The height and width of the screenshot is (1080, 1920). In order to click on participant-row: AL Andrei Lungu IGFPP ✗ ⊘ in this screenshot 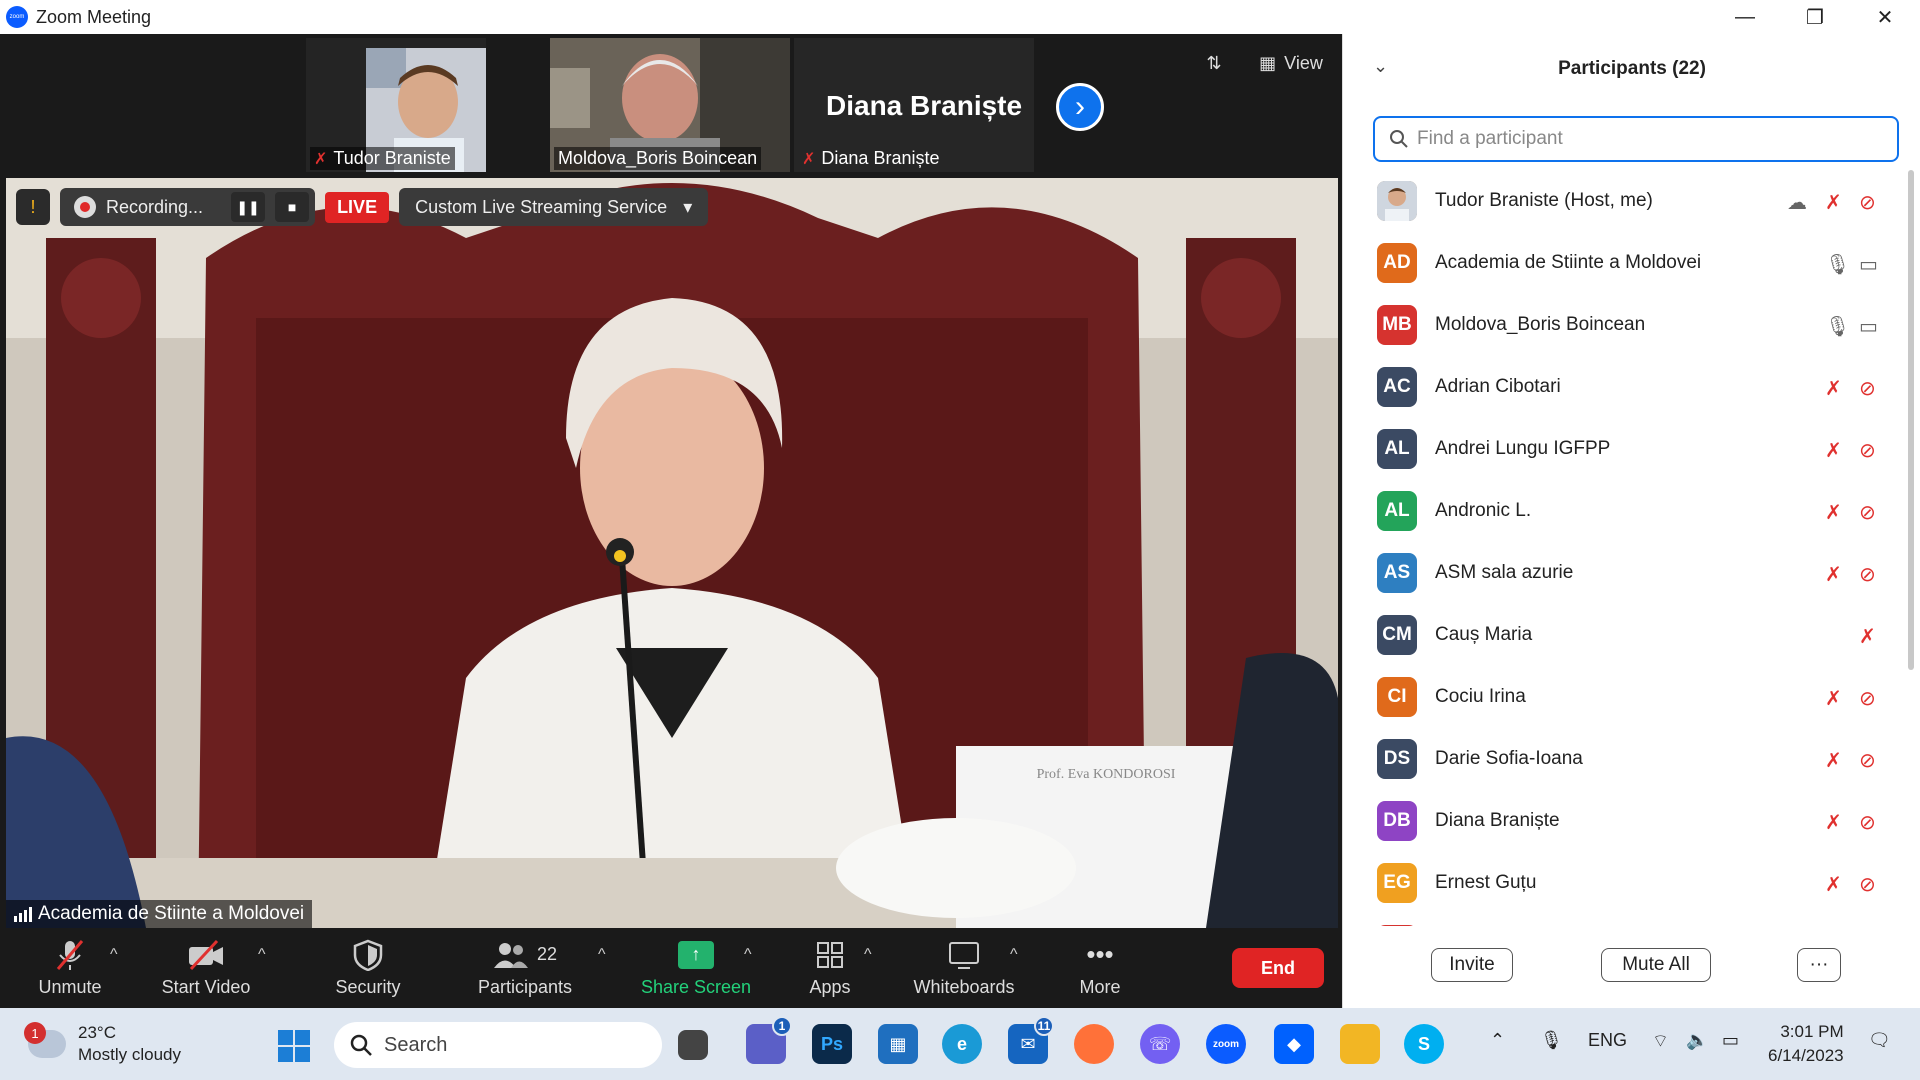, I will do `click(1623, 449)`.